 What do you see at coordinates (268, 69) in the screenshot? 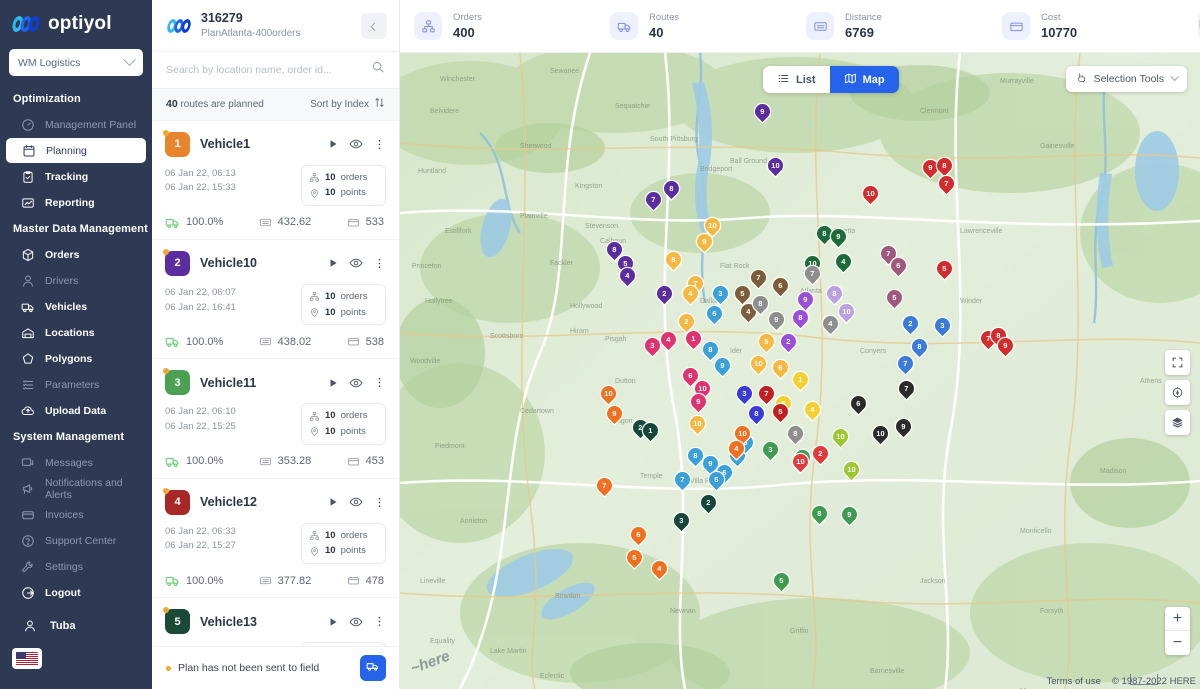
I see `search-input` at bounding box center [268, 69].